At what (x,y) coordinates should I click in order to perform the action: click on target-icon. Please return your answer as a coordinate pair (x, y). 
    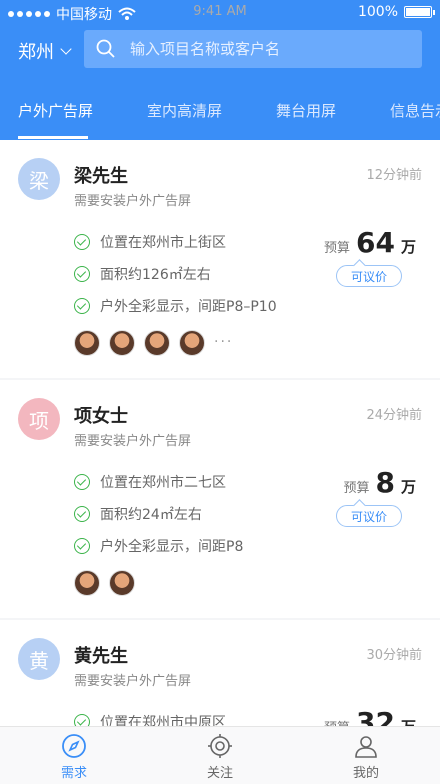
    Looking at the image, I should click on (220, 746).